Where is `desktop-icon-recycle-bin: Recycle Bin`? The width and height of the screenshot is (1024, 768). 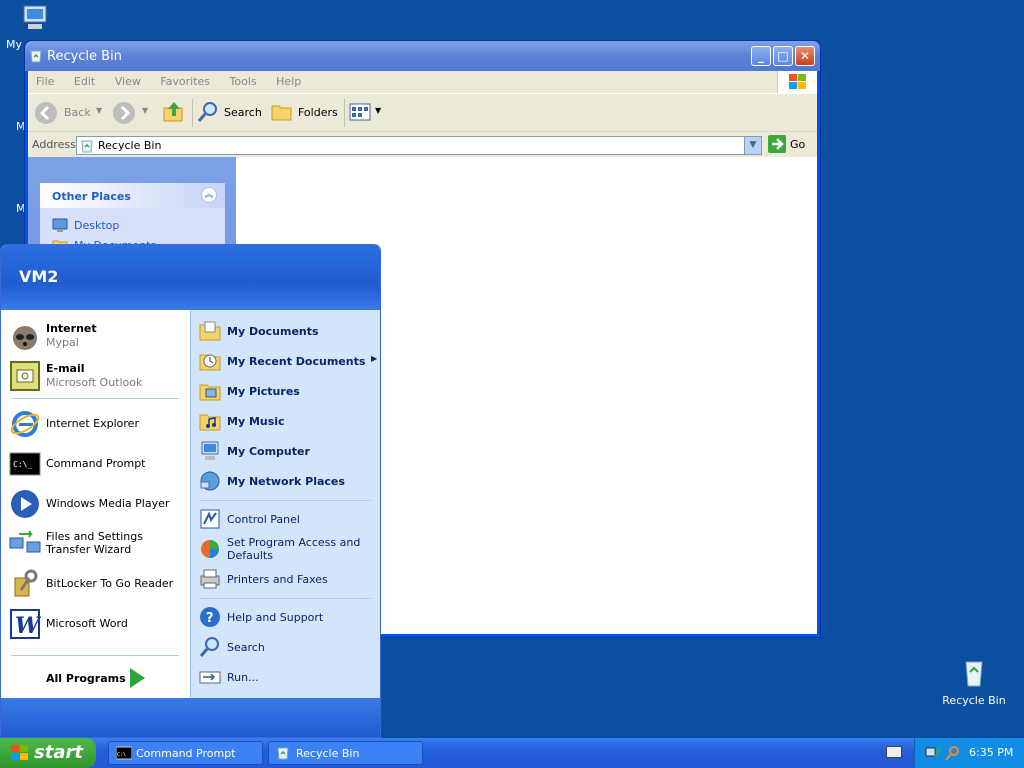
desktop-icon-recycle-bin: Recycle Bin is located at coordinates (974, 681).